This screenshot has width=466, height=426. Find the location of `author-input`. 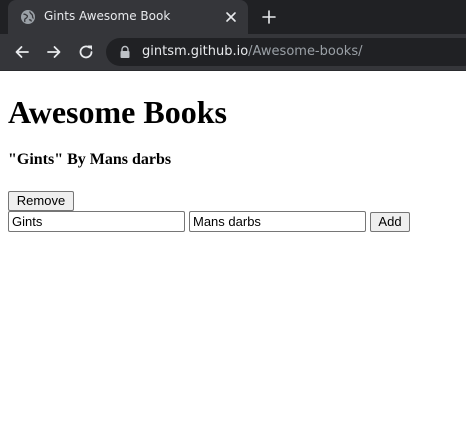

author-input is located at coordinates (277, 221).